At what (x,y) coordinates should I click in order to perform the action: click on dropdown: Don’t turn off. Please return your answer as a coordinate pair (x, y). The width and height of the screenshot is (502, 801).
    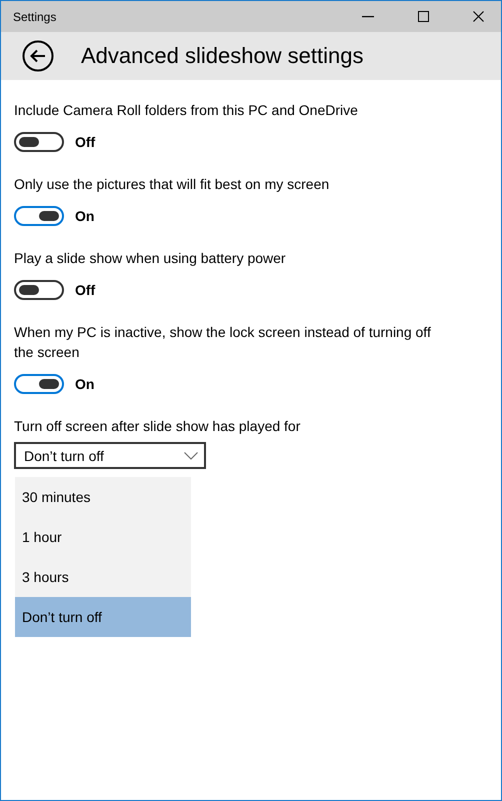
    Looking at the image, I should click on (110, 455).